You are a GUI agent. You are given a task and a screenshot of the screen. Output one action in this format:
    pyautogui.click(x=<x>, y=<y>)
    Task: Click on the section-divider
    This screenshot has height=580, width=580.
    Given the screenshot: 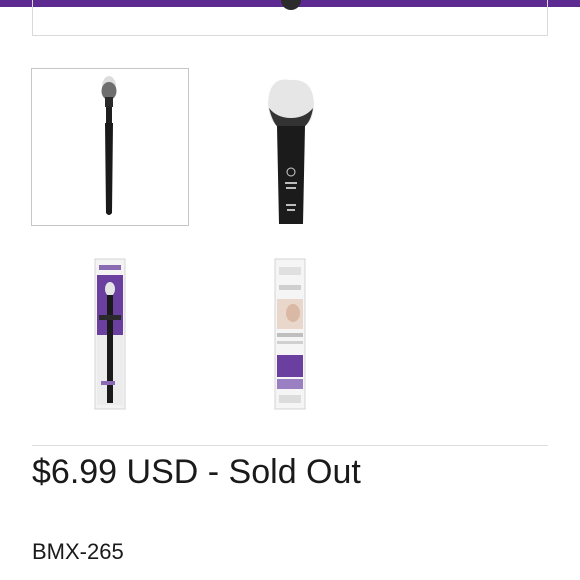 What is the action you would take?
    pyautogui.click(x=290, y=445)
    